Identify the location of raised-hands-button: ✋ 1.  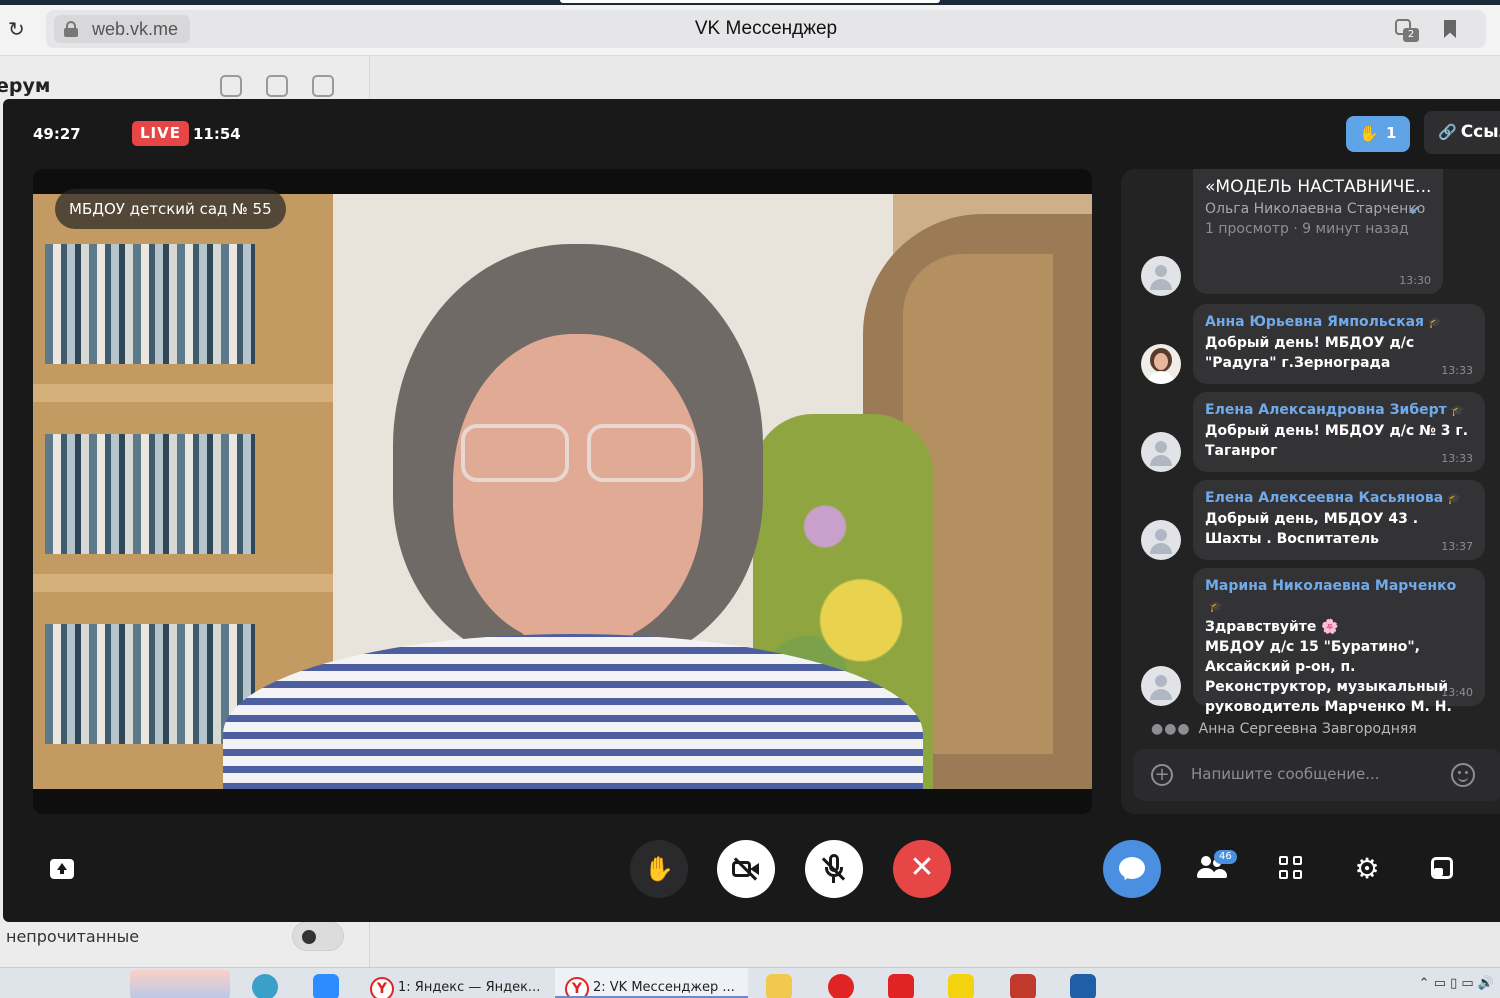
(1378, 134).